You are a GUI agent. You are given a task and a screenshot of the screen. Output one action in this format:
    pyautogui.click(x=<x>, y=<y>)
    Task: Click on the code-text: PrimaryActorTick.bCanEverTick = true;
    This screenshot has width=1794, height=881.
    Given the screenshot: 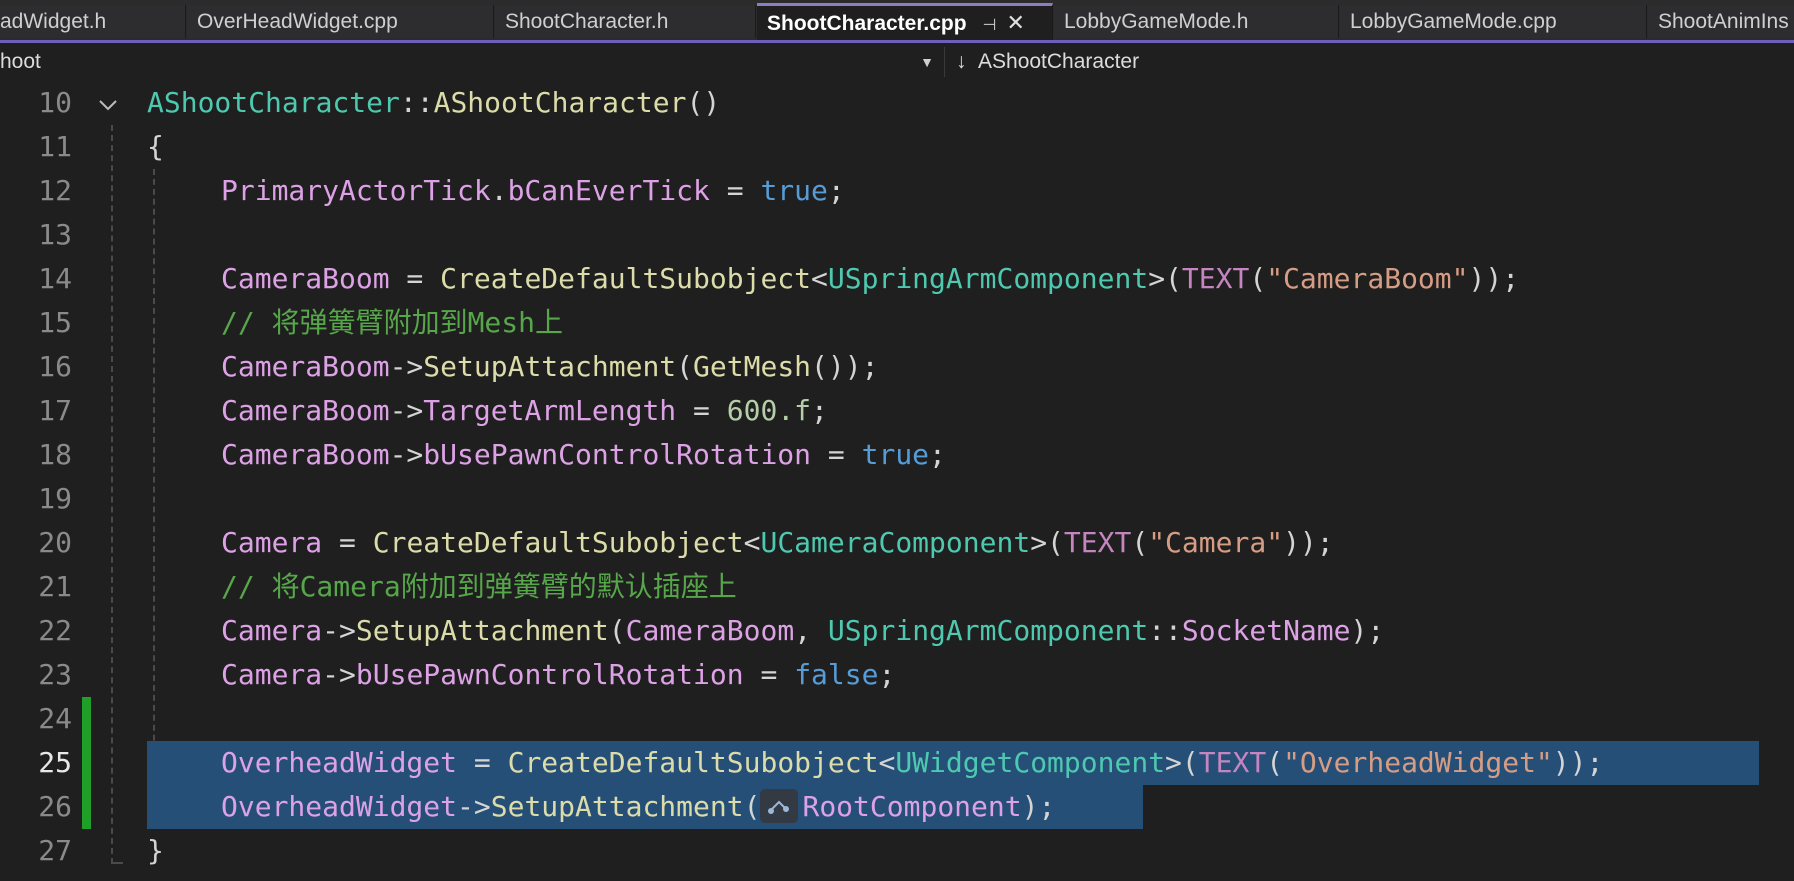 What is the action you would take?
    pyautogui.click(x=533, y=191)
    